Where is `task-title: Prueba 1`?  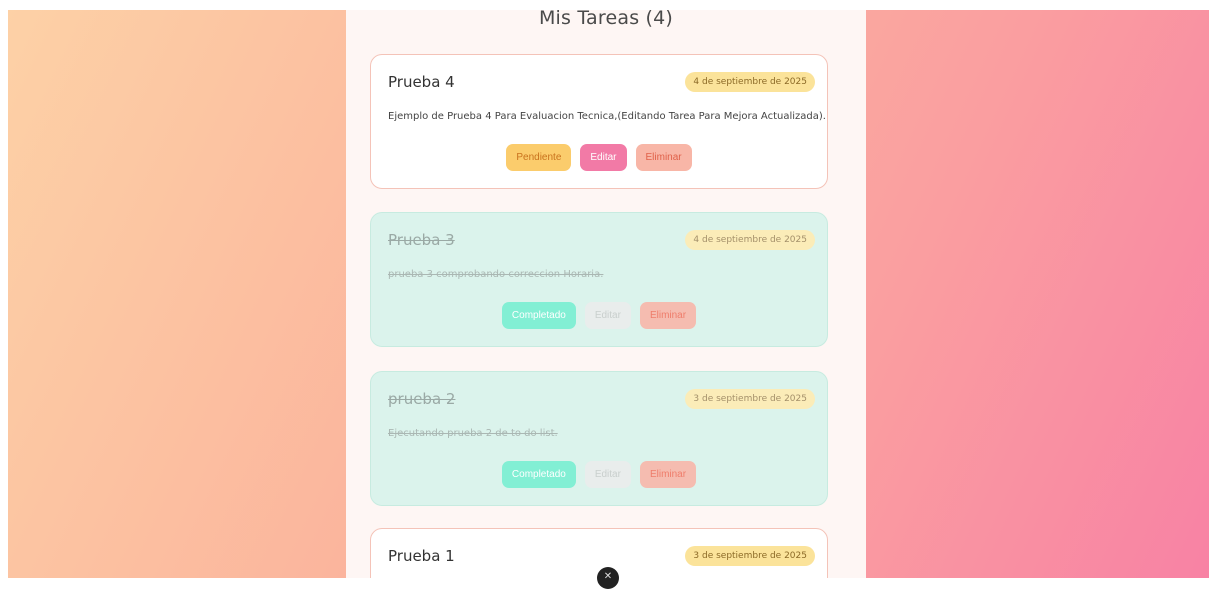 task-title: Prueba 1 is located at coordinates (421, 556).